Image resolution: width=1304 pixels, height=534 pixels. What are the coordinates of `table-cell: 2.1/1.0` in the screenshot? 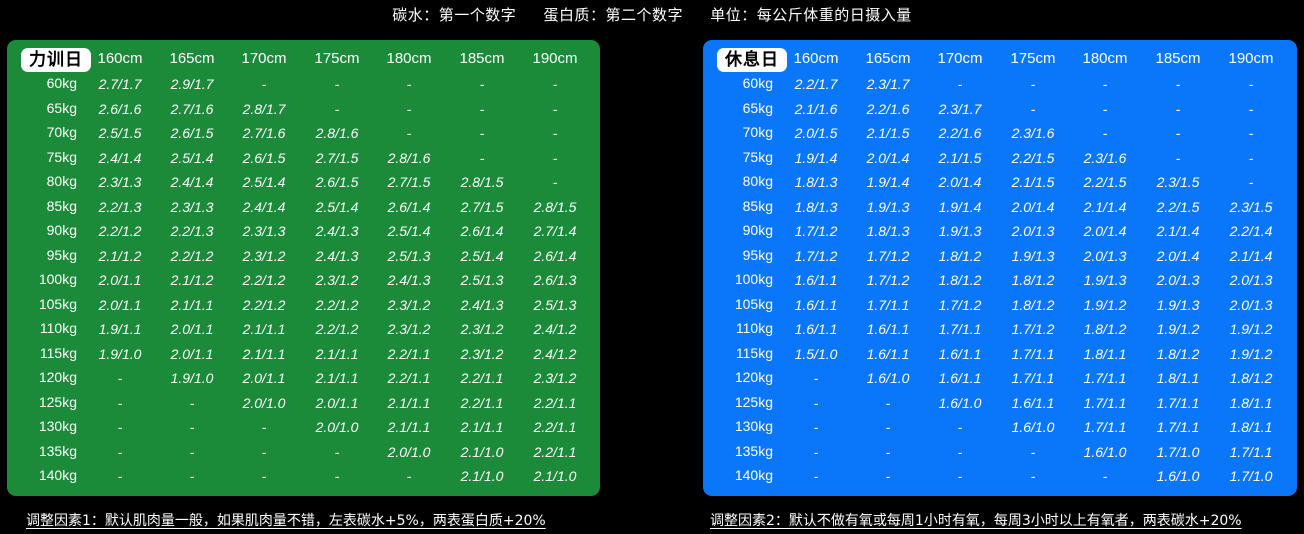 It's located at (482, 476).